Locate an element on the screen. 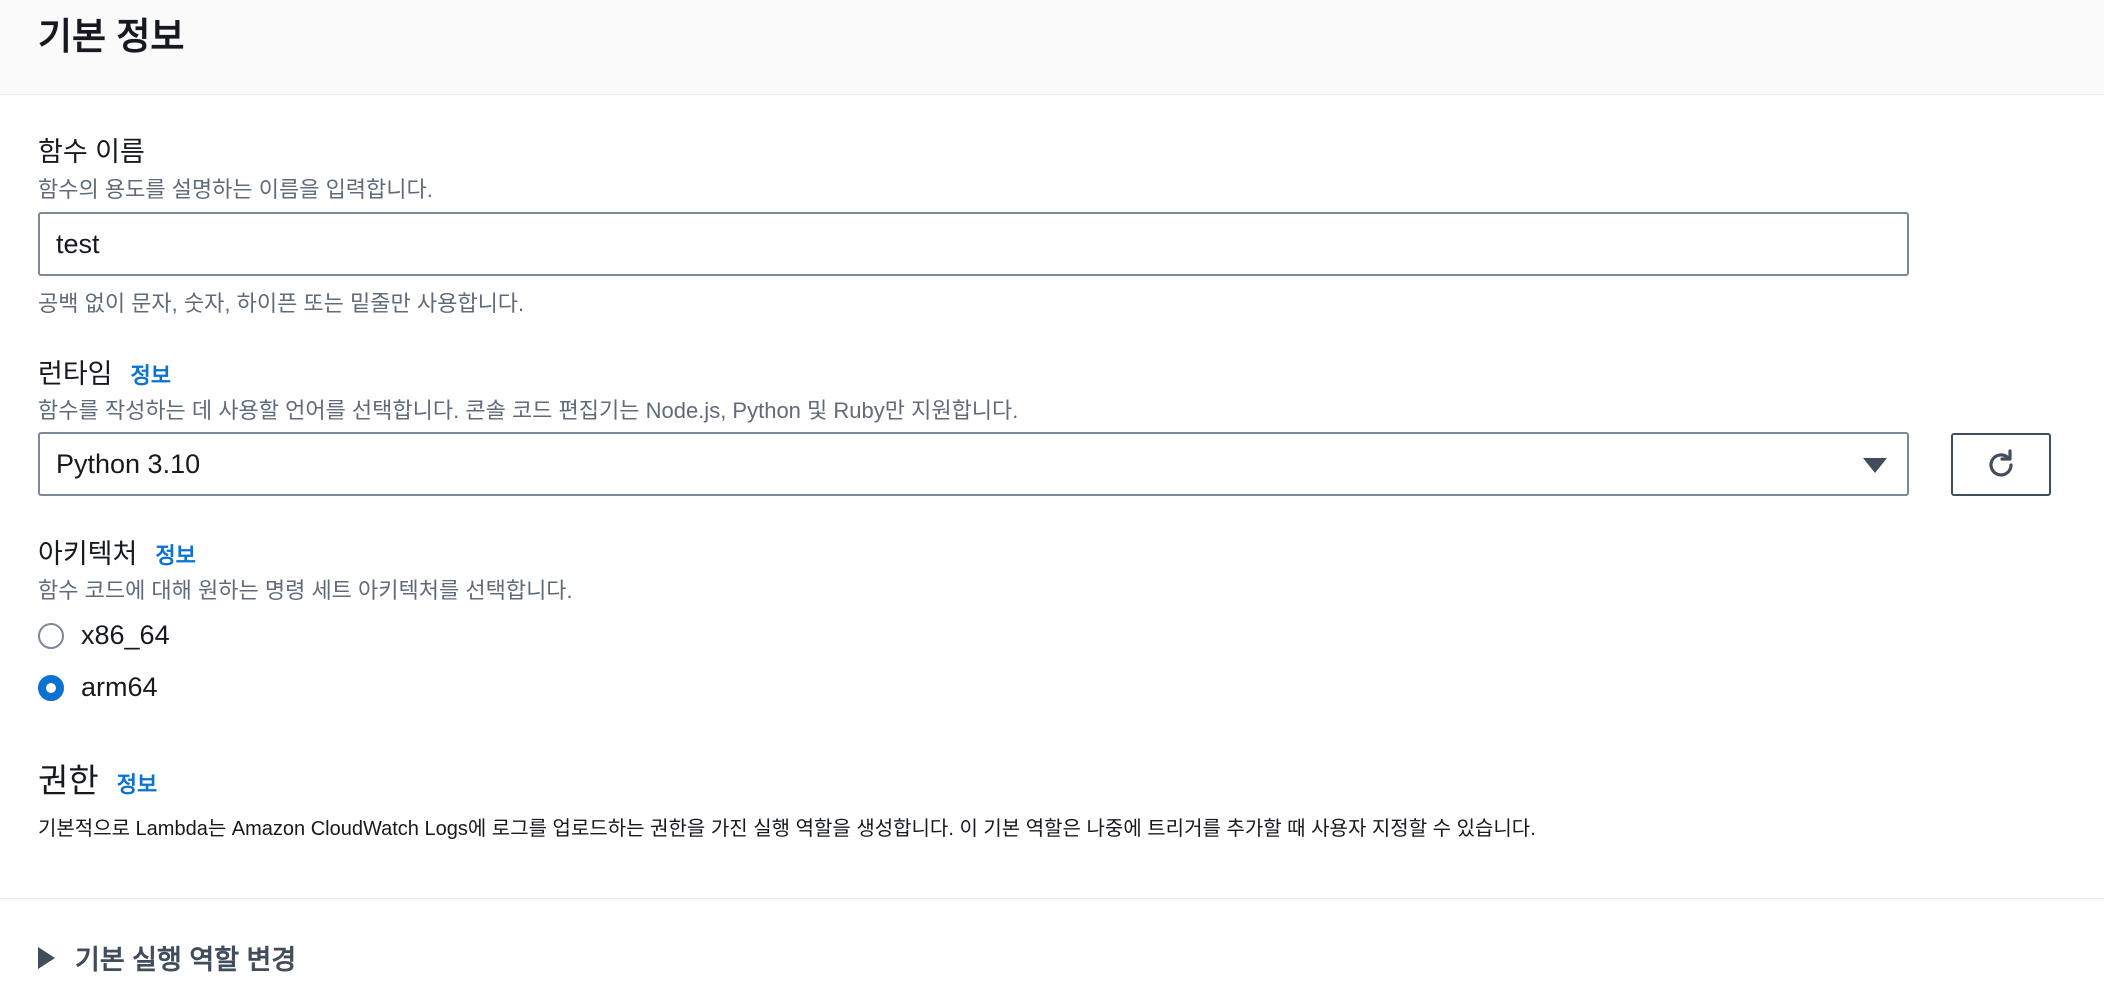 The height and width of the screenshot is (1002, 2104). radio-label: arm64 is located at coordinates (119, 687).